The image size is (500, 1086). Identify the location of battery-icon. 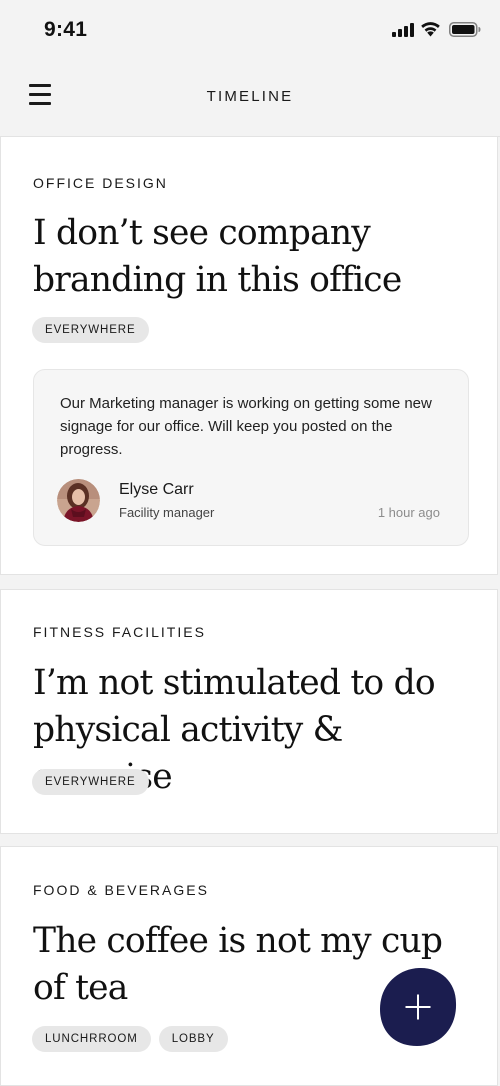
(465, 29).